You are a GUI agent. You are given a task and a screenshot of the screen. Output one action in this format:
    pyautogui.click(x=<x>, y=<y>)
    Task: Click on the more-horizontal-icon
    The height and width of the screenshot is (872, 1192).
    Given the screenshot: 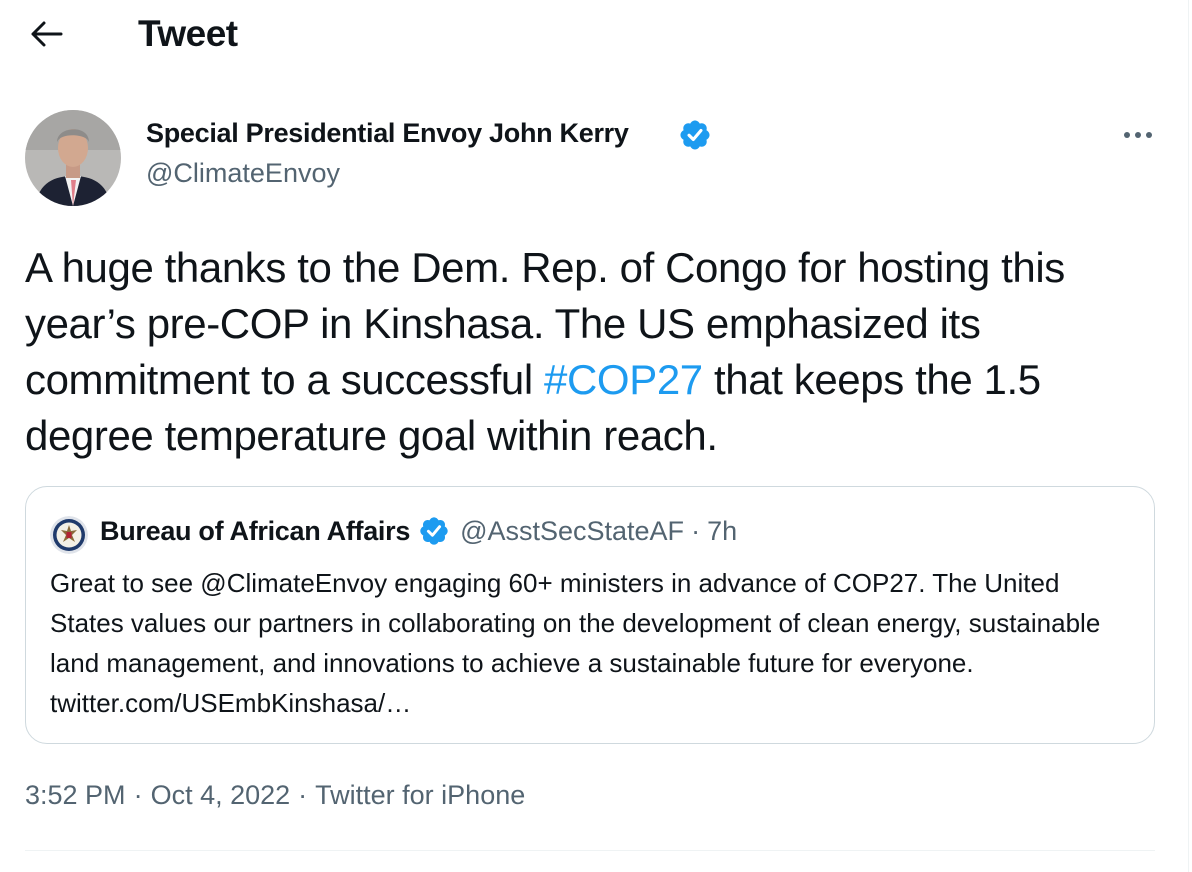 What is the action you would take?
    pyautogui.click(x=1138, y=135)
    